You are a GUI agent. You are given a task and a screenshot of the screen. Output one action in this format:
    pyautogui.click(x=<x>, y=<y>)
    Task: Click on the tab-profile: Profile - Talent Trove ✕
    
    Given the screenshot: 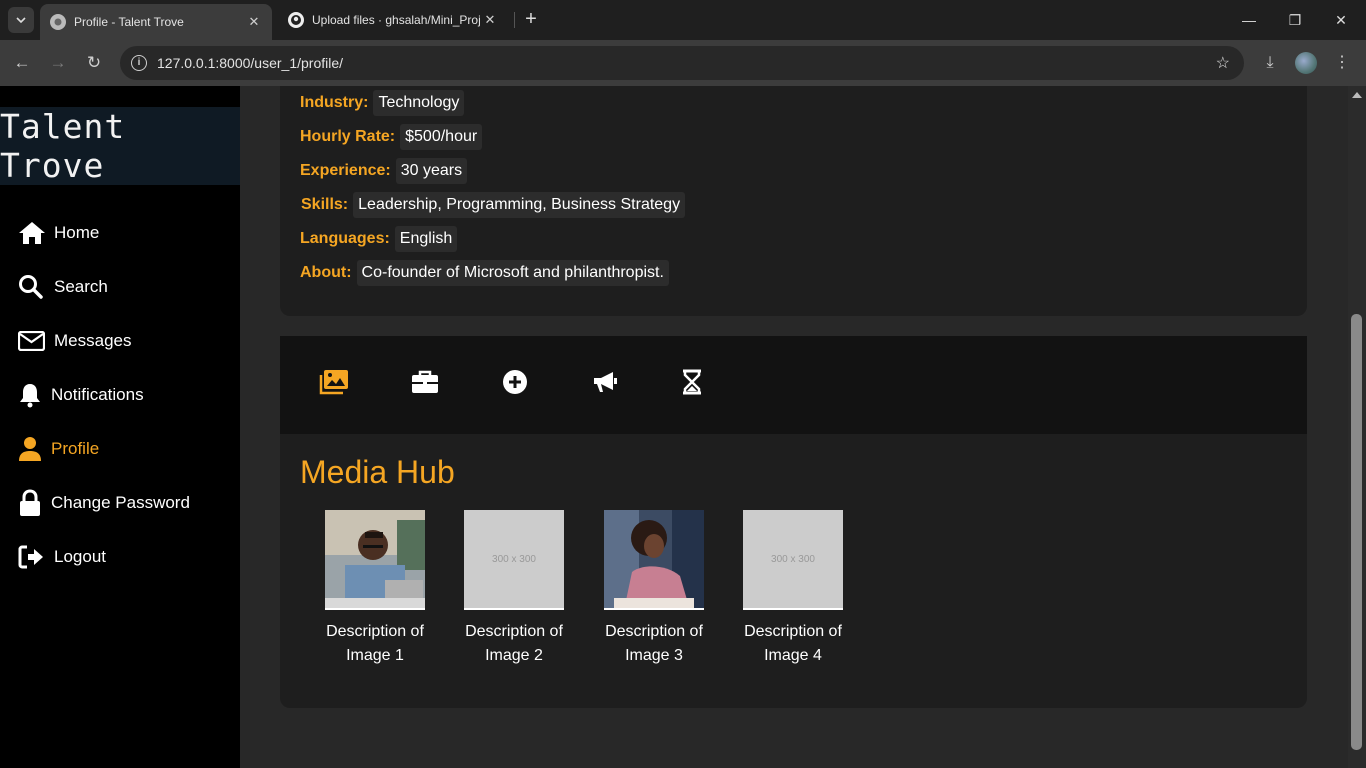 What is the action you would take?
    pyautogui.click(x=156, y=22)
    